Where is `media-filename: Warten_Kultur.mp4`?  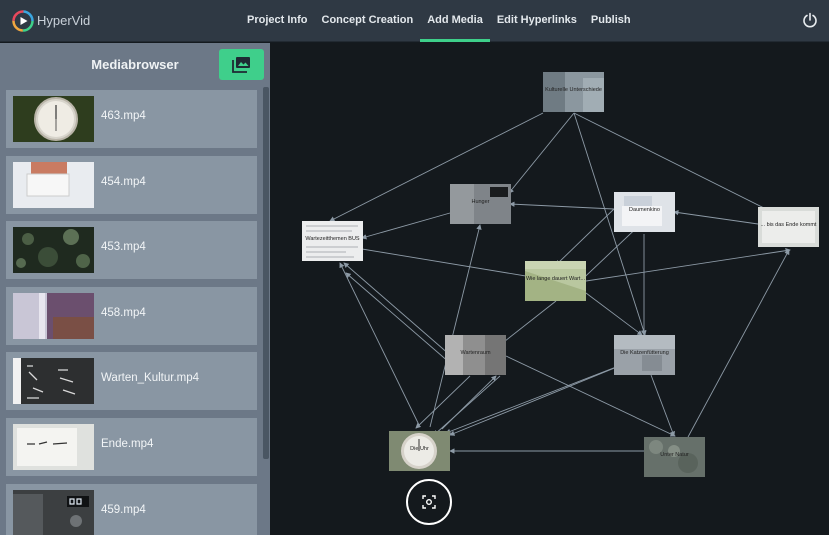
media-filename: Warten_Kultur.mp4 is located at coordinates (150, 378).